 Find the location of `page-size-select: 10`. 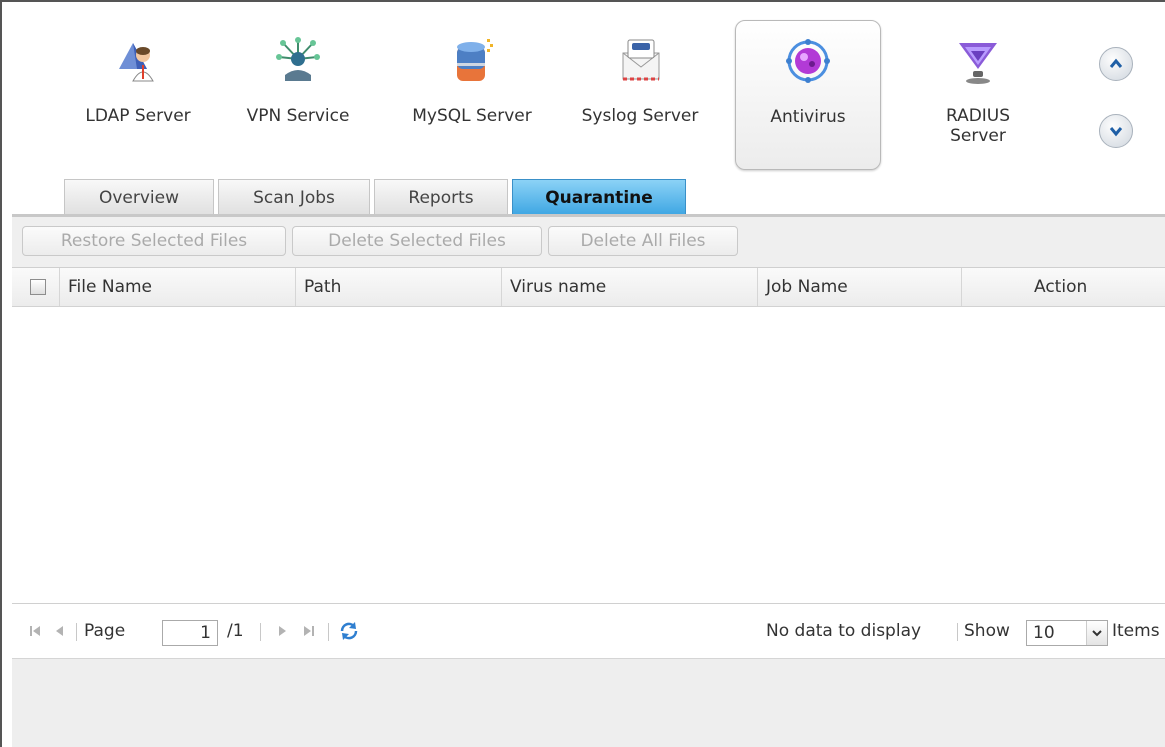

page-size-select: 10 is located at coordinates (1067, 633).